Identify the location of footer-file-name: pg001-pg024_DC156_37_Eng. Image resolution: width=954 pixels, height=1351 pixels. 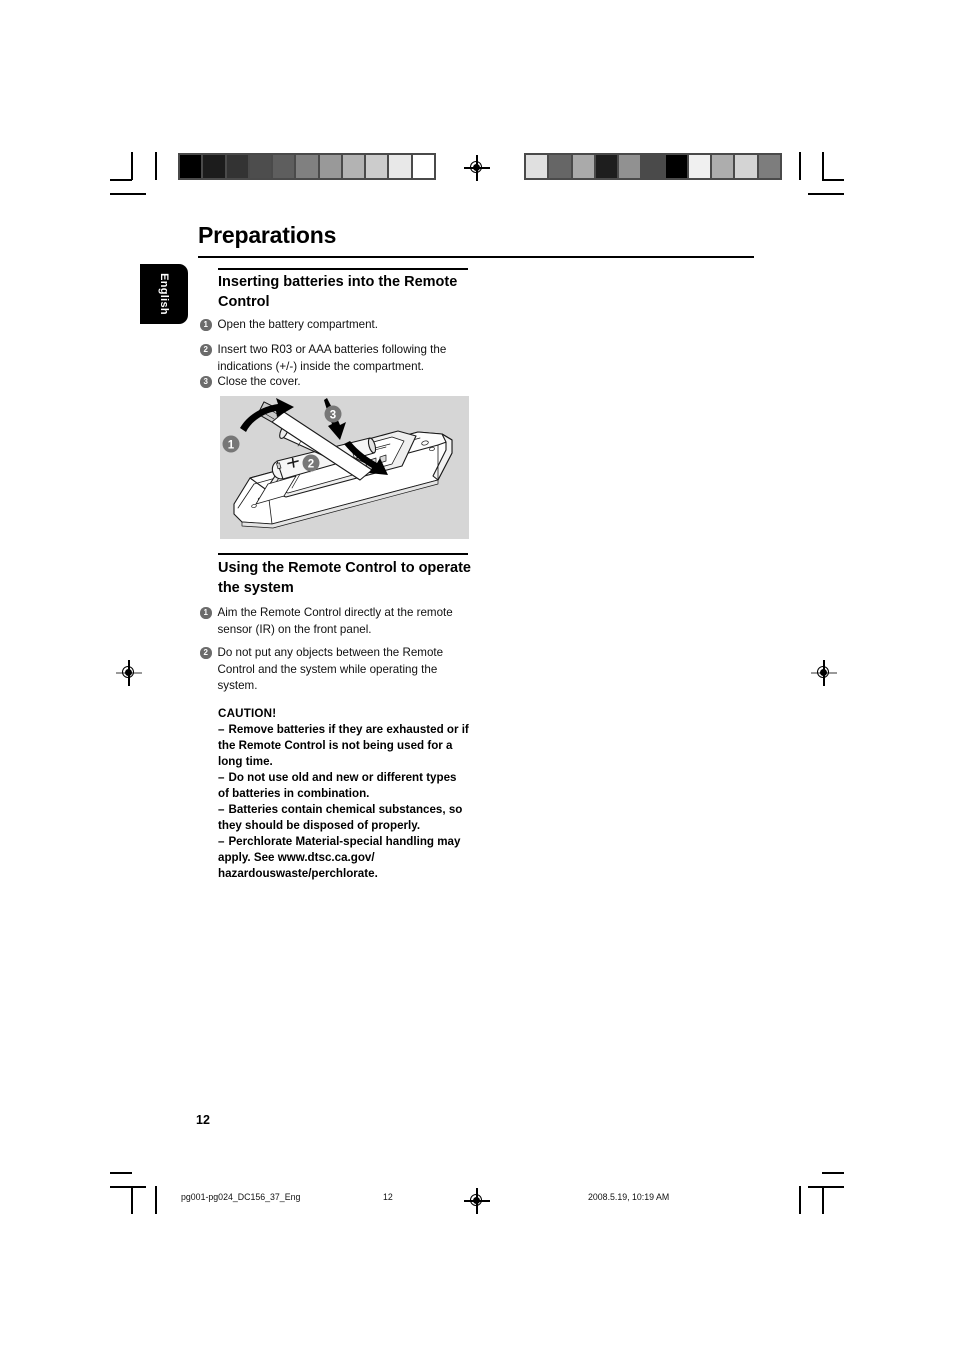
(241, 1197).